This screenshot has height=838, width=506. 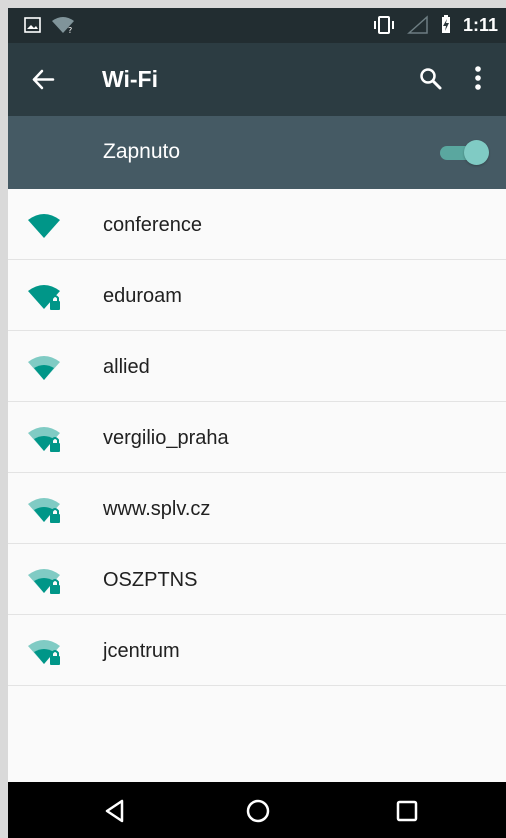 What do you see at coordinates (63, 25) in the screenshot?
I see `wifi-unknown-icon: ?` at bounding box center [63, 25].